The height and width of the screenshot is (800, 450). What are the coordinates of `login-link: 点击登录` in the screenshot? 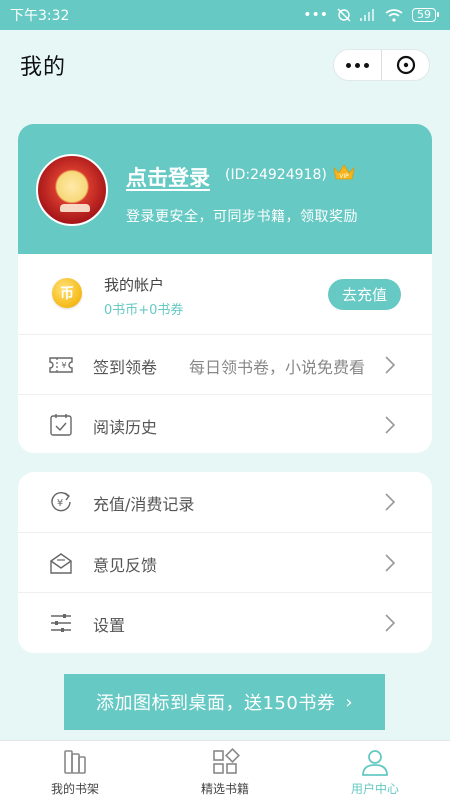 It's located at (168, 177).